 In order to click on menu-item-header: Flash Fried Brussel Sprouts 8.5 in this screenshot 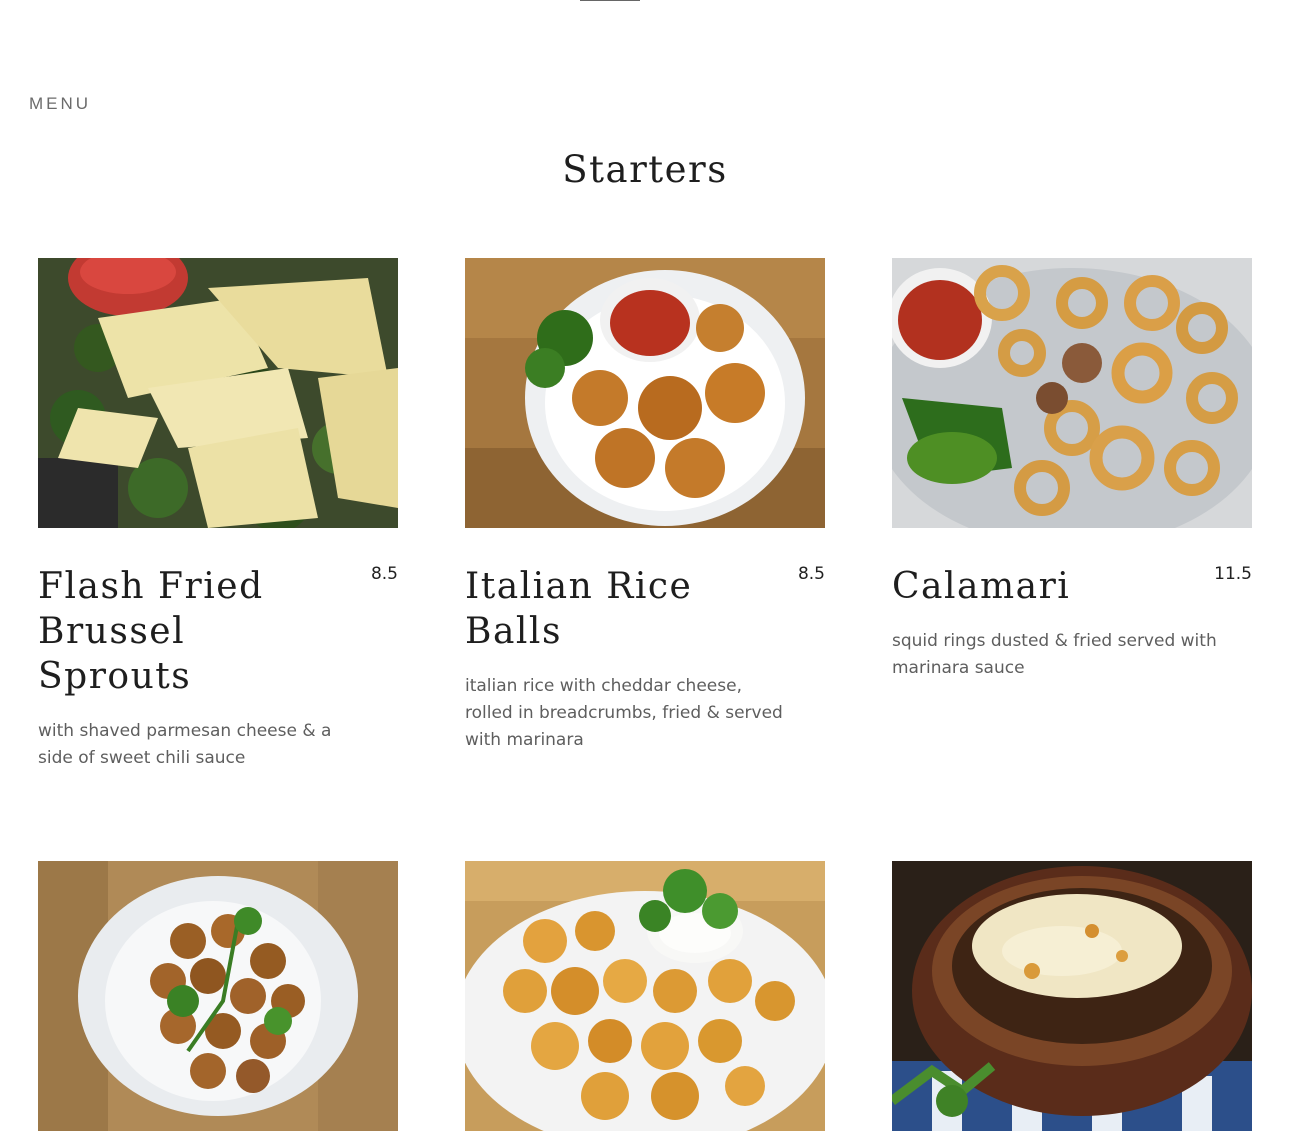, I will do `click(218, 631)`.